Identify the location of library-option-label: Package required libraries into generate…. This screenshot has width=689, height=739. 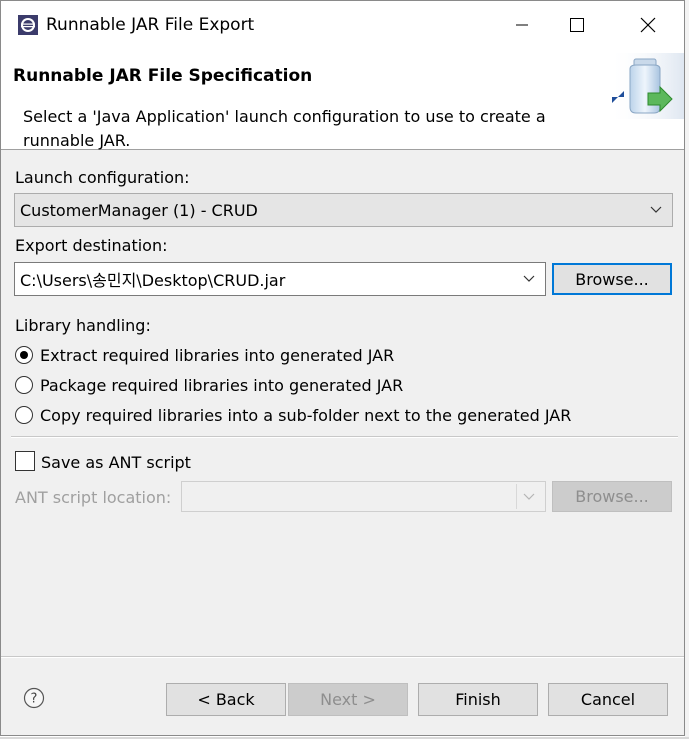
(222, 385).